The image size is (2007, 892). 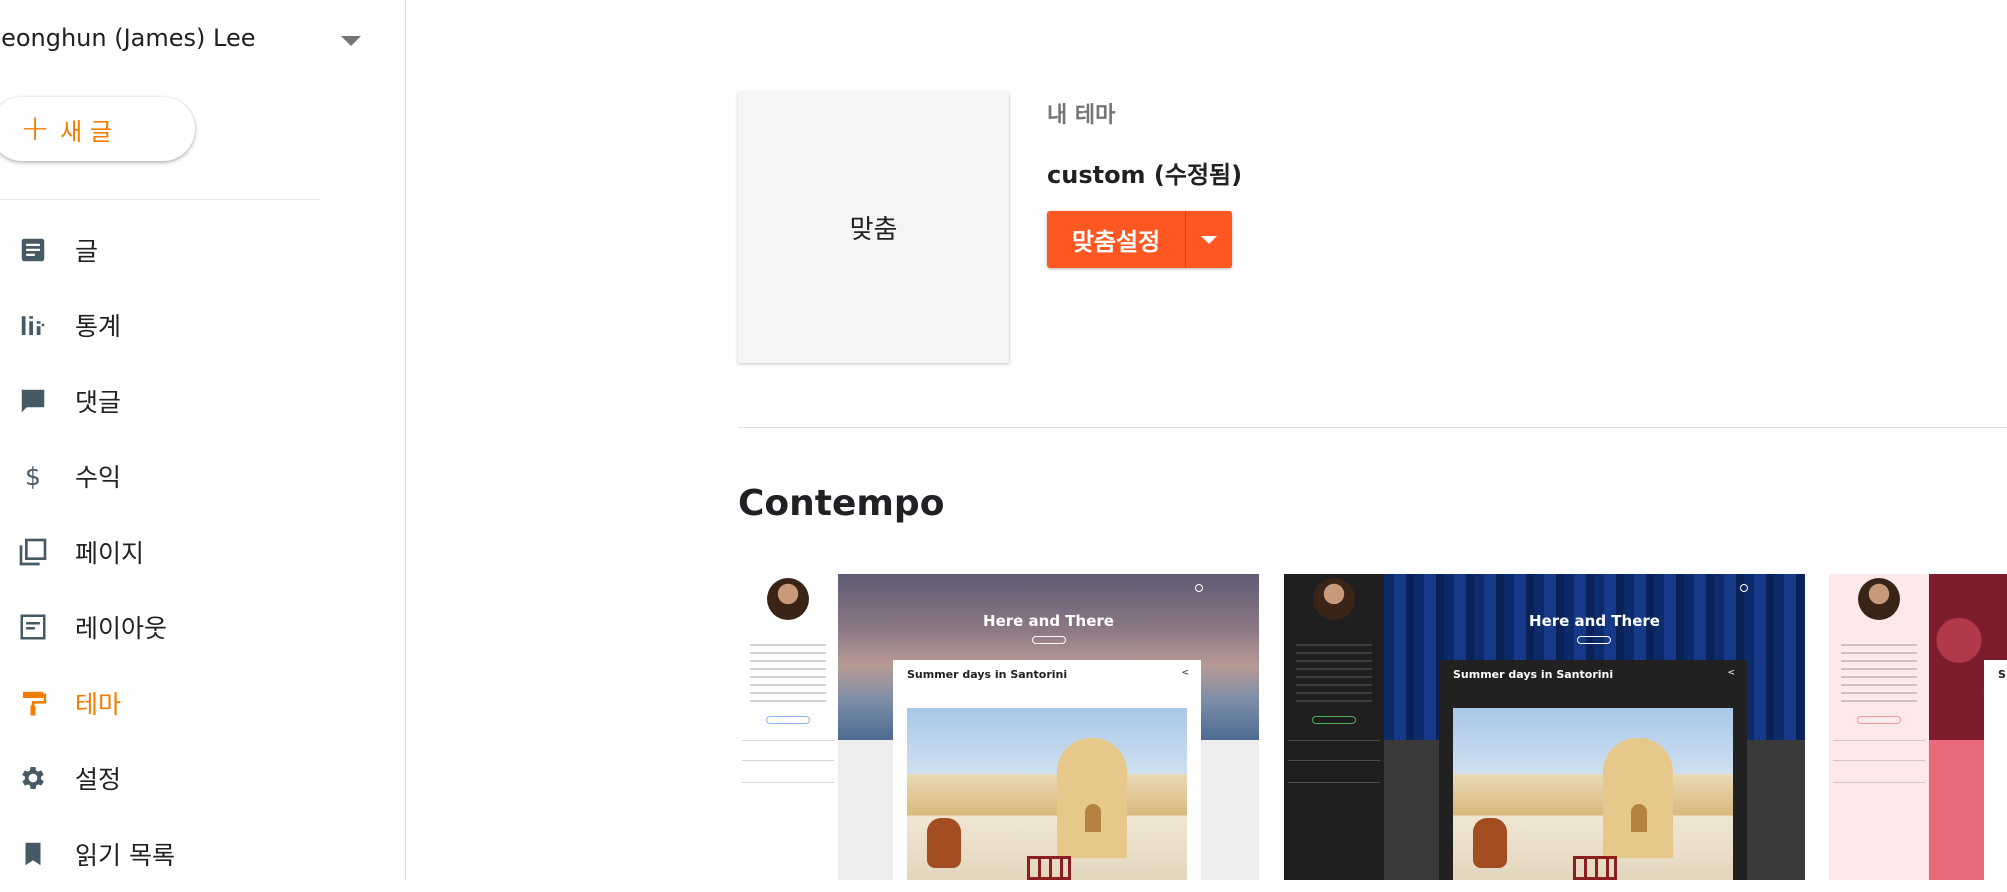 I want to click on customize-split-button: 맞춤설정, so click(x=1139, y=239).